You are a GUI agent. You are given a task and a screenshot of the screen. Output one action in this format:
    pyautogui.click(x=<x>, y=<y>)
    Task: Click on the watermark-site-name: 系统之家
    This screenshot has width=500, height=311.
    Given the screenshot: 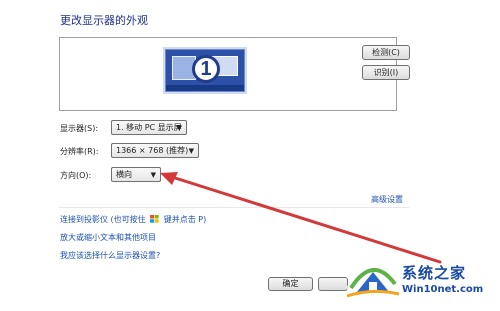 What is the action you would take?
    pyautogui.click(x=434, y=273)
    